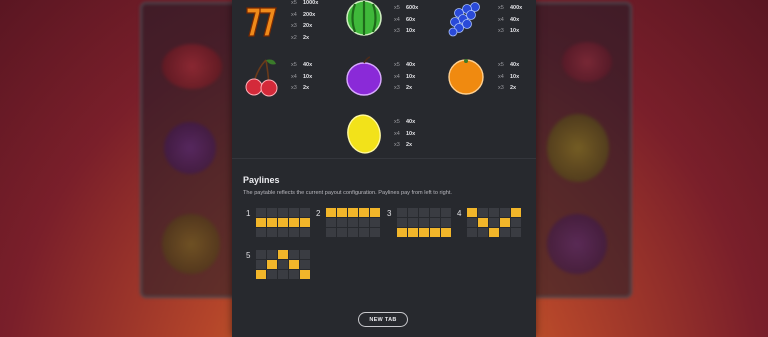 The width and height of the screenshot is (768, 337). Describe the element at coordinates (578, 148) in the screenshot. I see `ghost-lemon-right-icon` at that location.